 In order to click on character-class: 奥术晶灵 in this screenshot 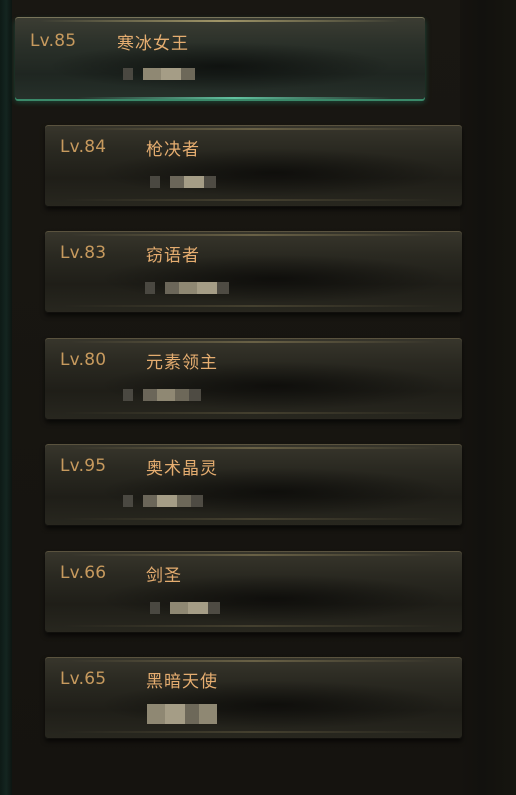, I will do `click(182, 469)`.